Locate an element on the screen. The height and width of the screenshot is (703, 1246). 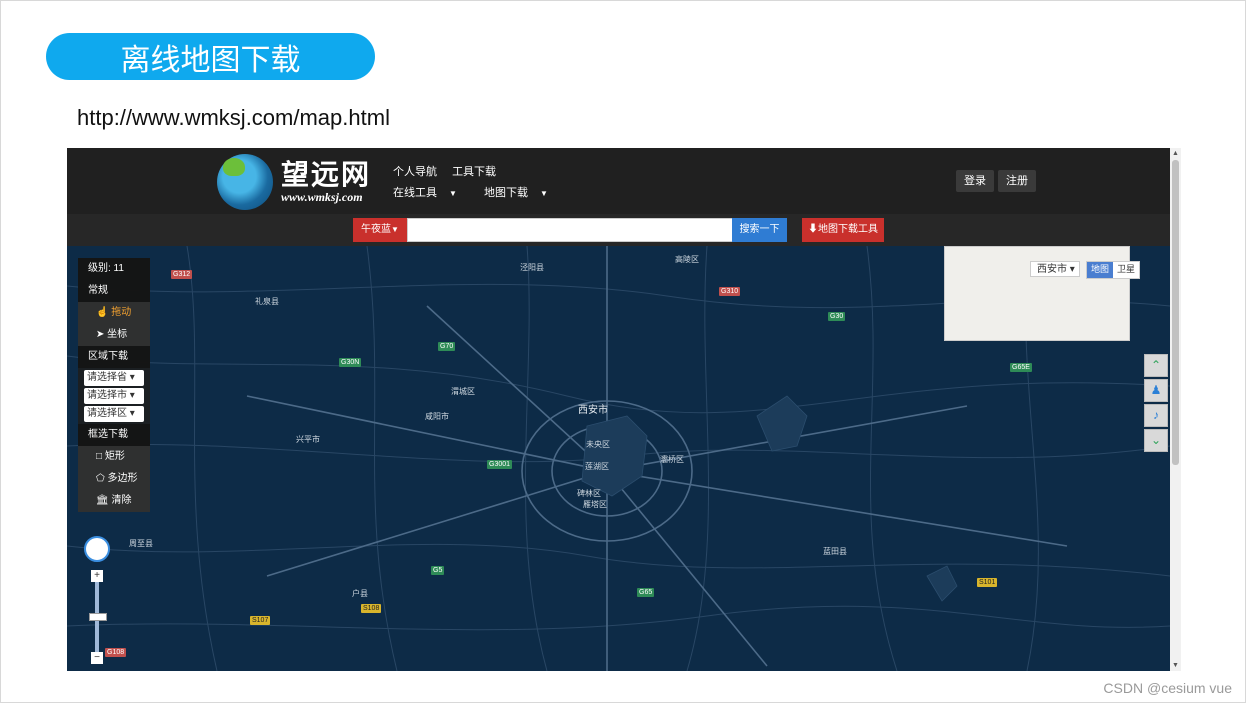
road-shield: G5 is located at coordinates (438, 570).